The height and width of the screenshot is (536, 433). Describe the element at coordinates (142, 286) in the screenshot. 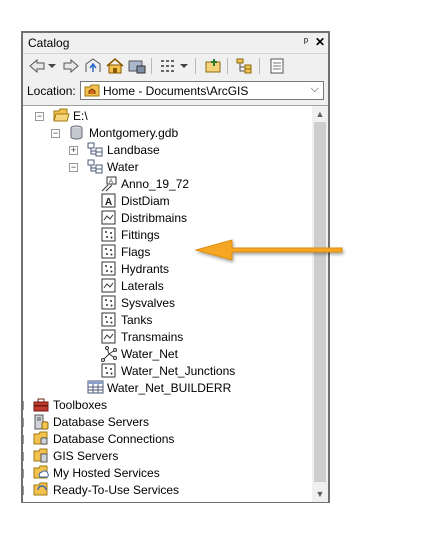

I see `tree-node-label: Laterals` at that location.